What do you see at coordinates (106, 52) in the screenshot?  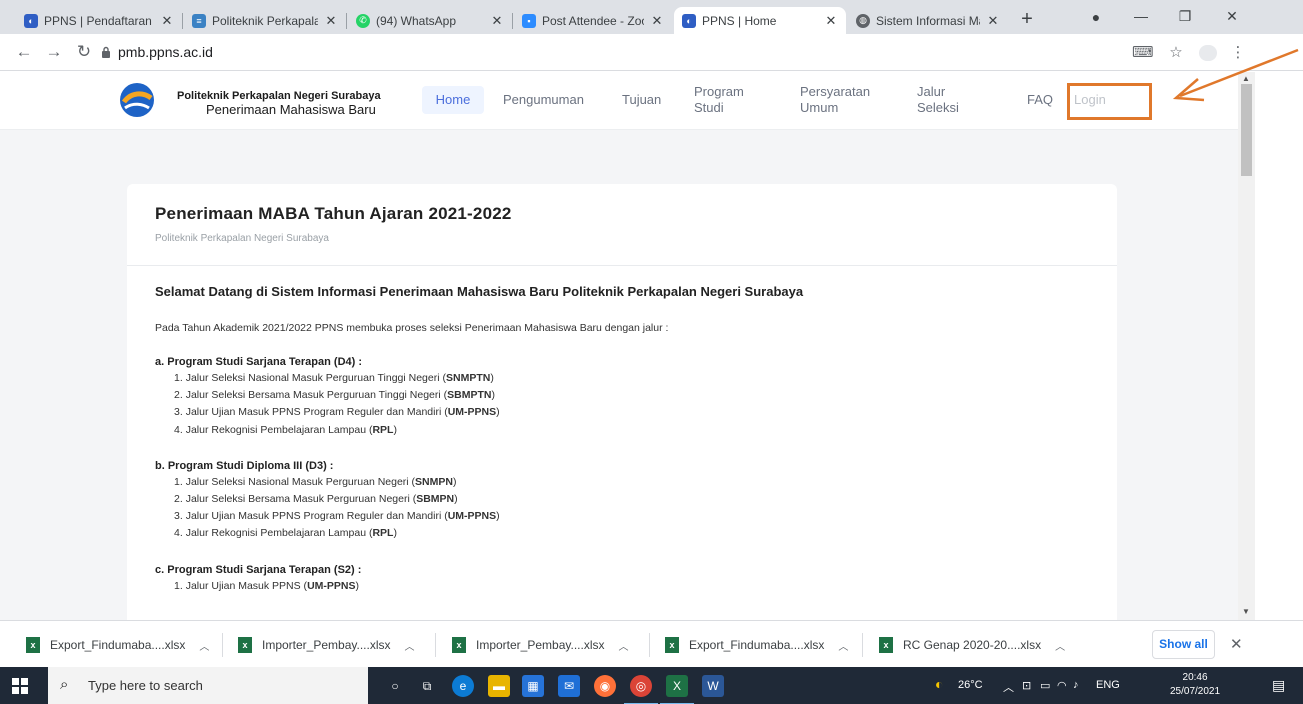 I see `lock-icon` at bounding box center [106, 52].